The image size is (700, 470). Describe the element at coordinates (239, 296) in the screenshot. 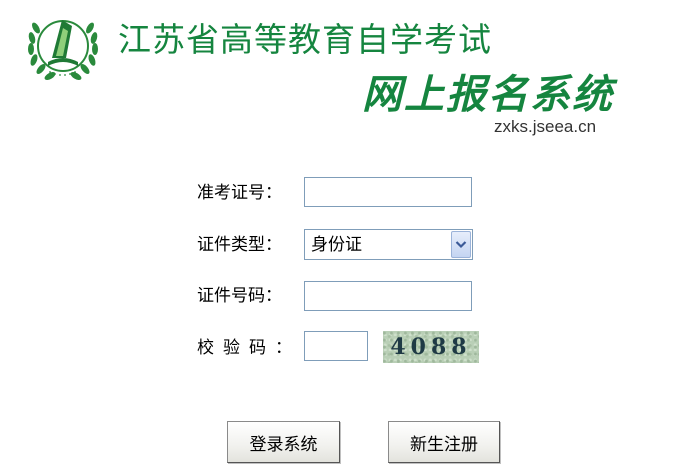

I see `id-number-label: 证件号码：` at that location.